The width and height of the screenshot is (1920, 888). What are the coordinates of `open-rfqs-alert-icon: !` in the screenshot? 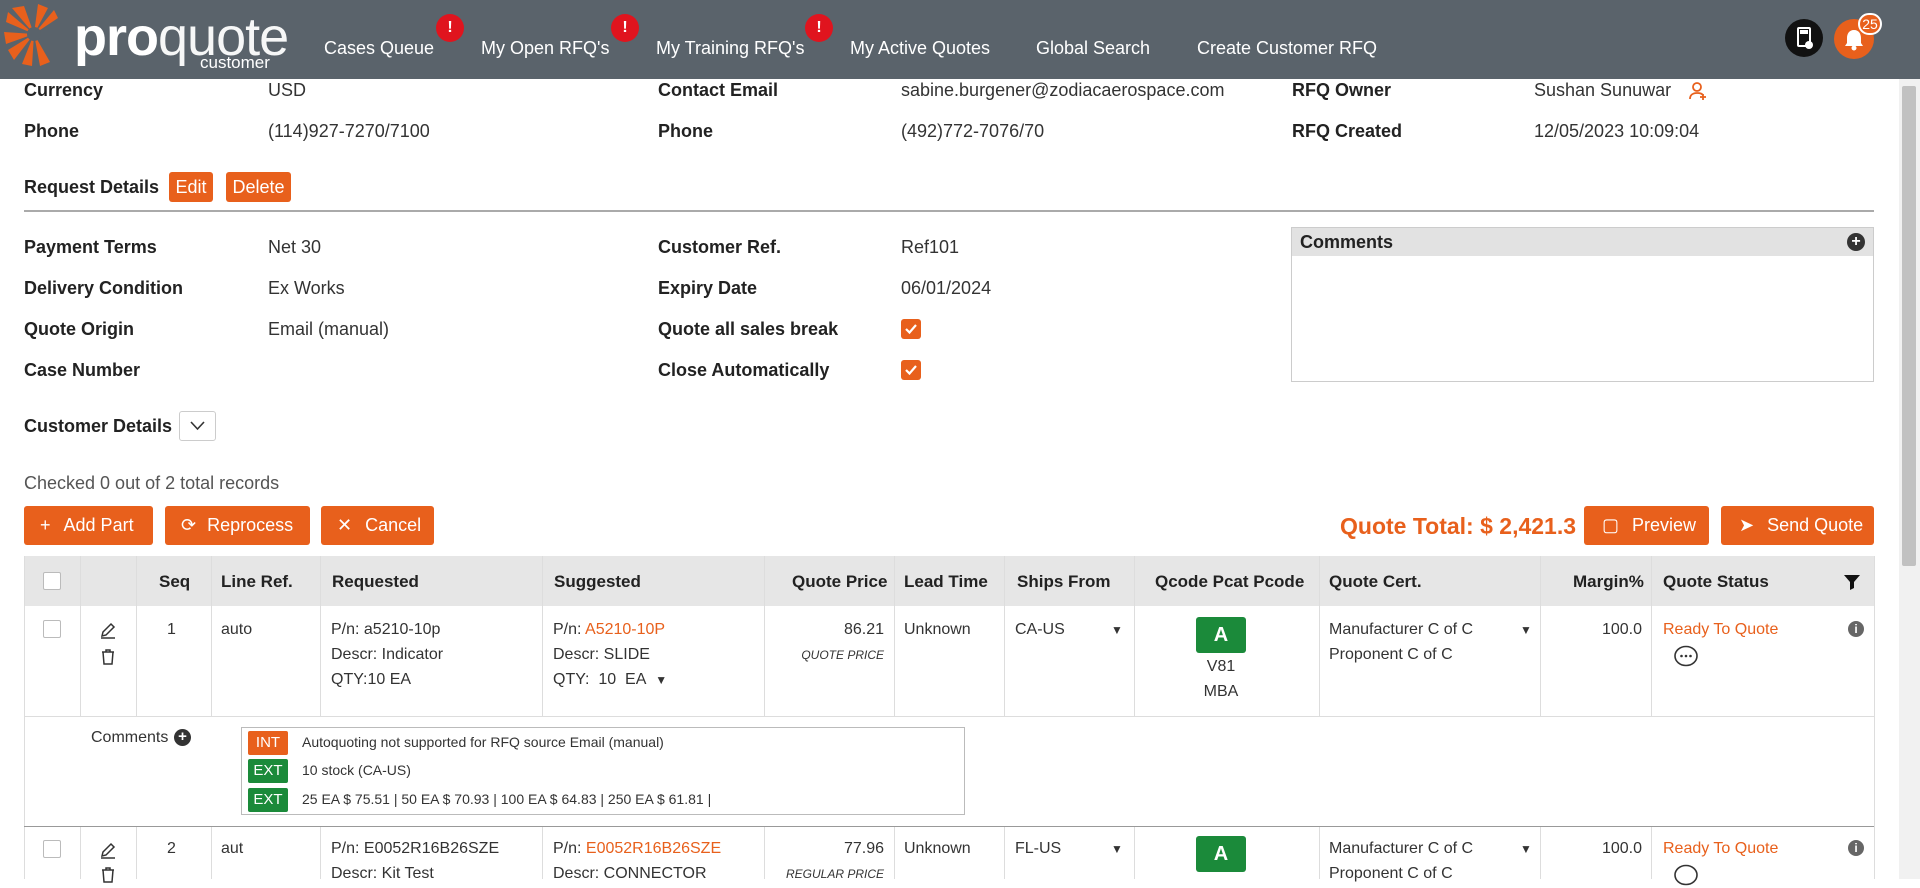 It's located at (625, 28).